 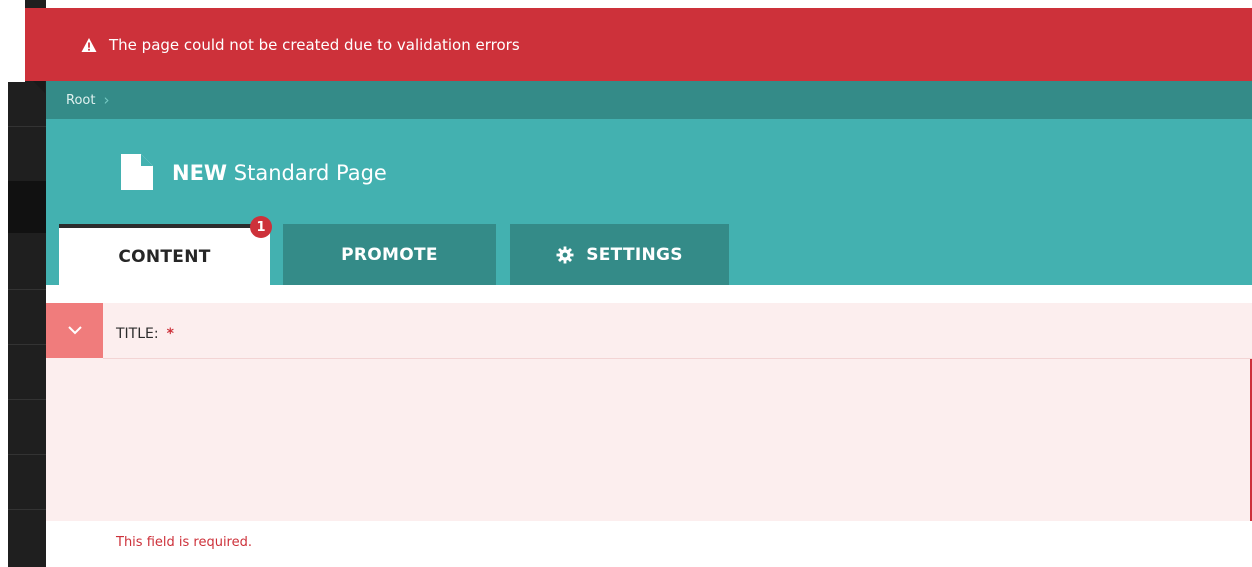 I want to click on chevron-right-icon: ›, so click(x=106, y=100).